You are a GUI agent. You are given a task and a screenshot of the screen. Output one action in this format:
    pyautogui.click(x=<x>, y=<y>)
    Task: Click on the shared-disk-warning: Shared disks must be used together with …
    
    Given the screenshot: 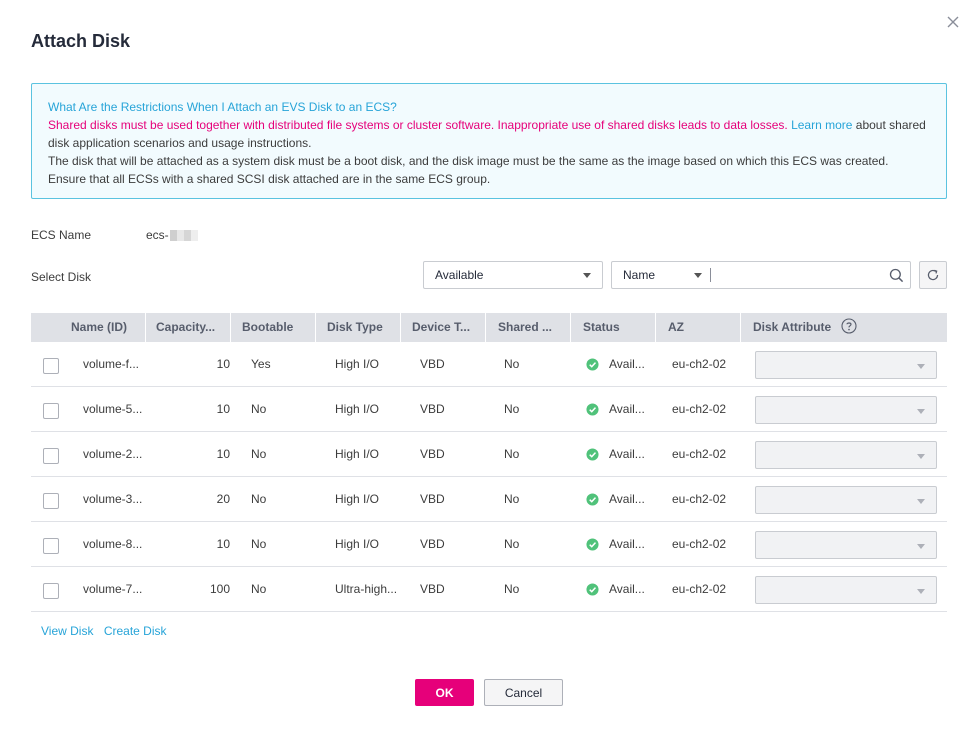 What is the action you would take?
    pyautogui.click(x=489, y=134)
    